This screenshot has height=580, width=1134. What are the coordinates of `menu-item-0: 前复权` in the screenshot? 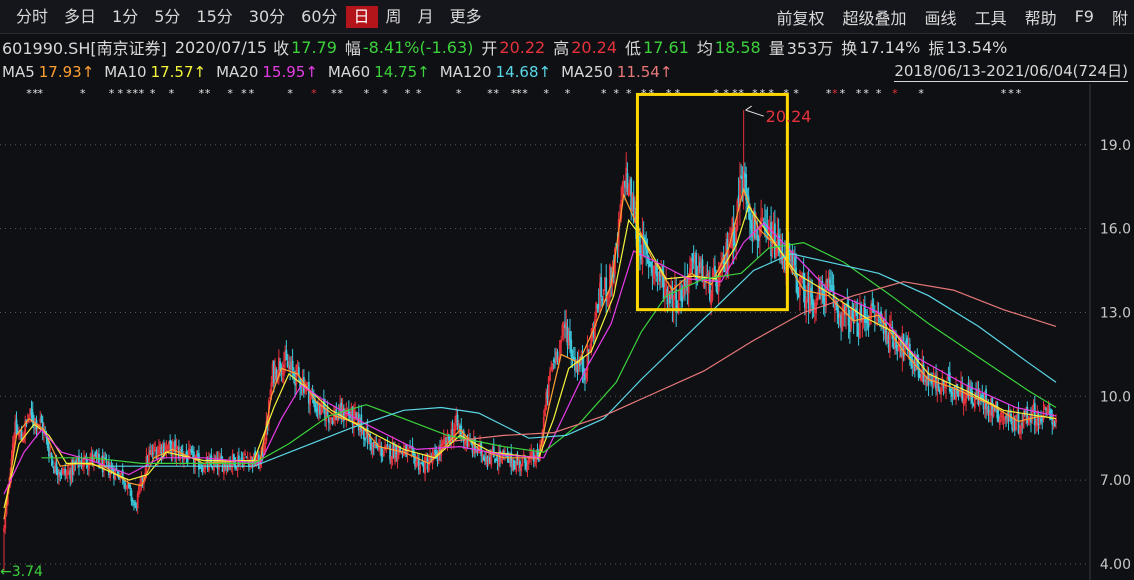 It's located at (801, 17).